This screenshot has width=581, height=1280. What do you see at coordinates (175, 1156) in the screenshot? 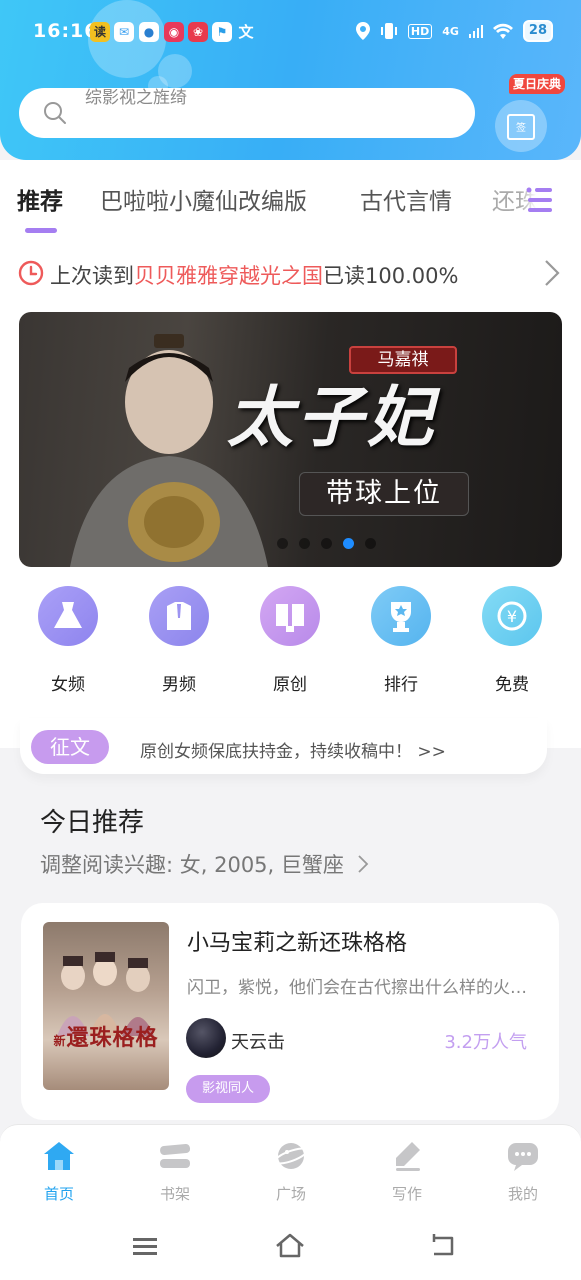
I see `bookshelf-icon` at bounding box center [175, 1156].